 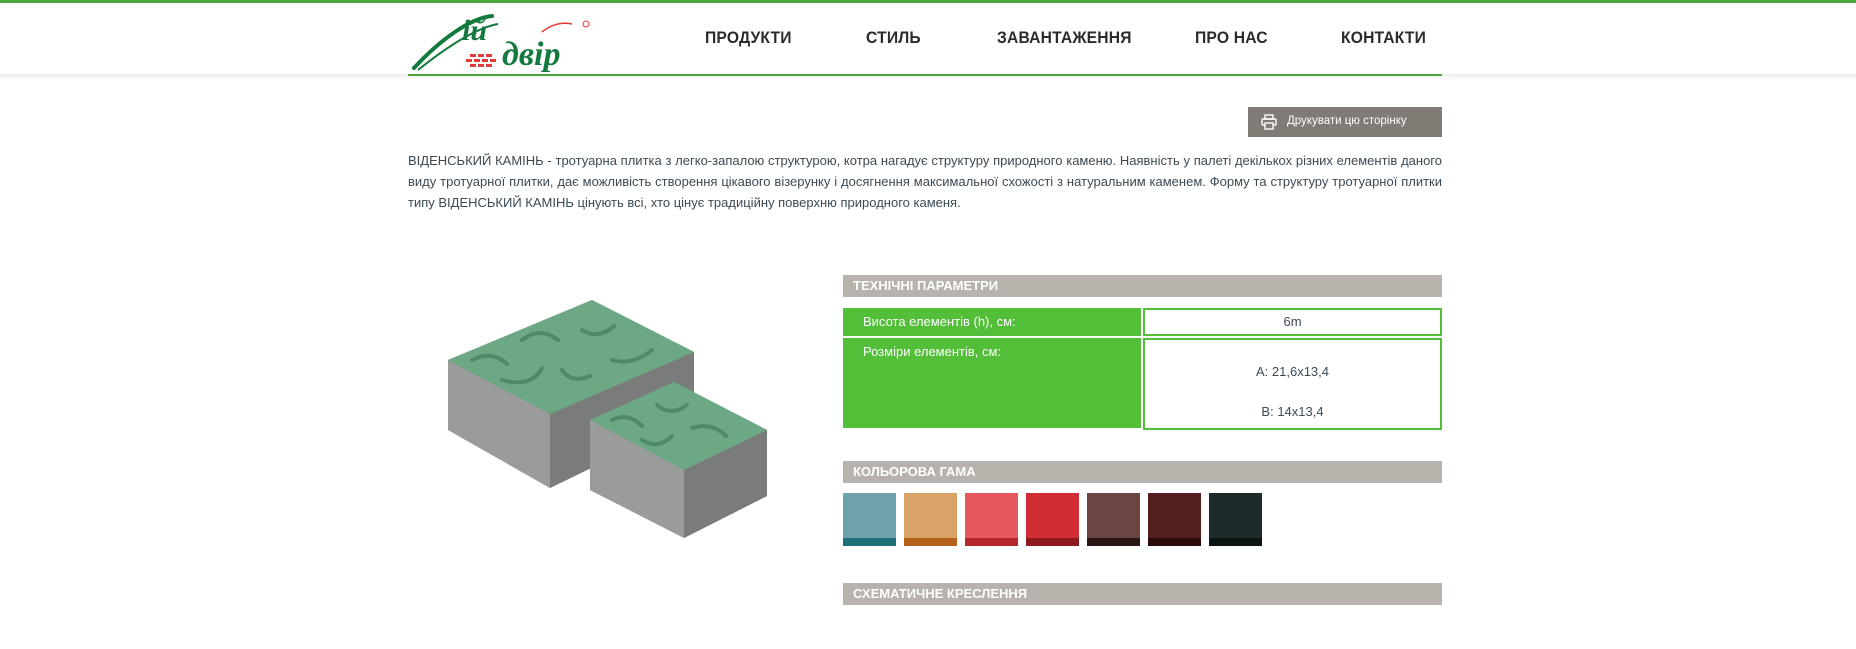 What do you see at coordinates (893, 38) in the screenshot?
I see `nav-style: СТИЛЬ` at bounding box center [893, 38].